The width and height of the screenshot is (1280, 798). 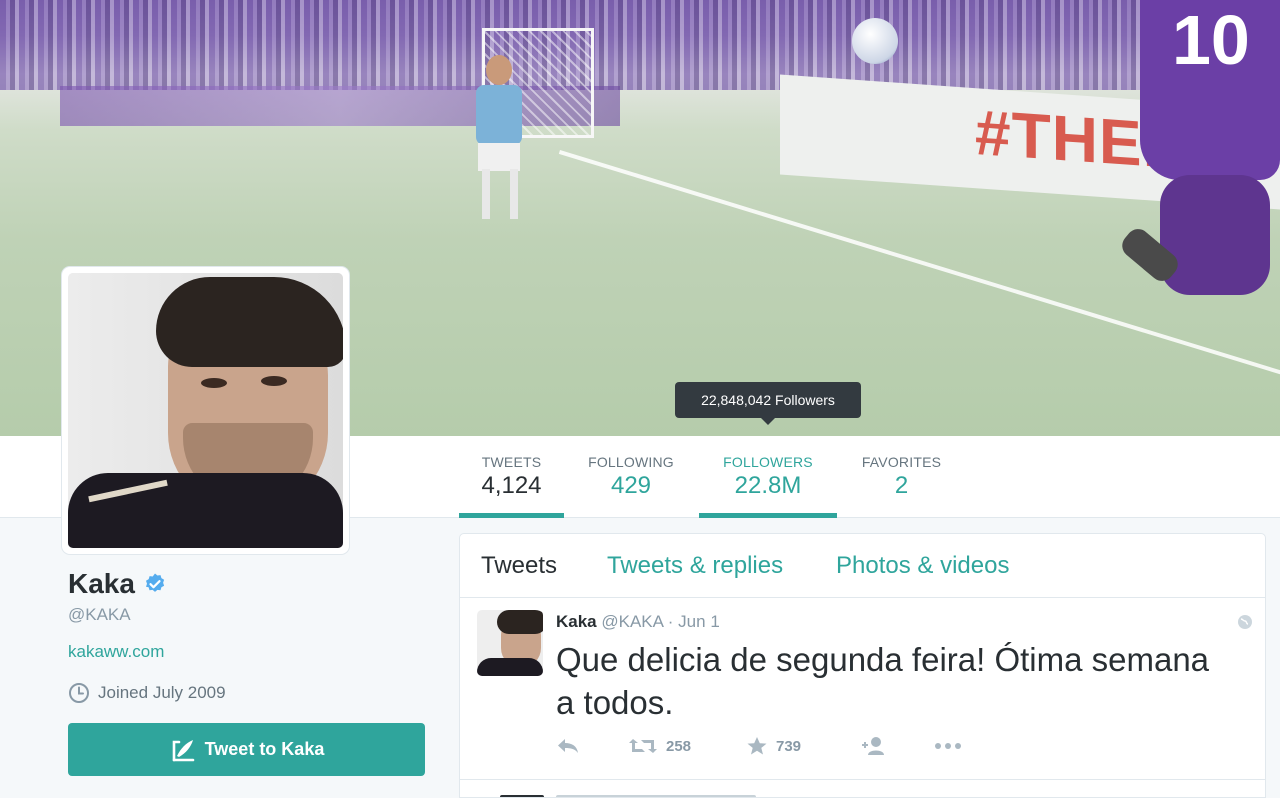 I want to click on favorite-button: 739, so click(x=803, y=746).